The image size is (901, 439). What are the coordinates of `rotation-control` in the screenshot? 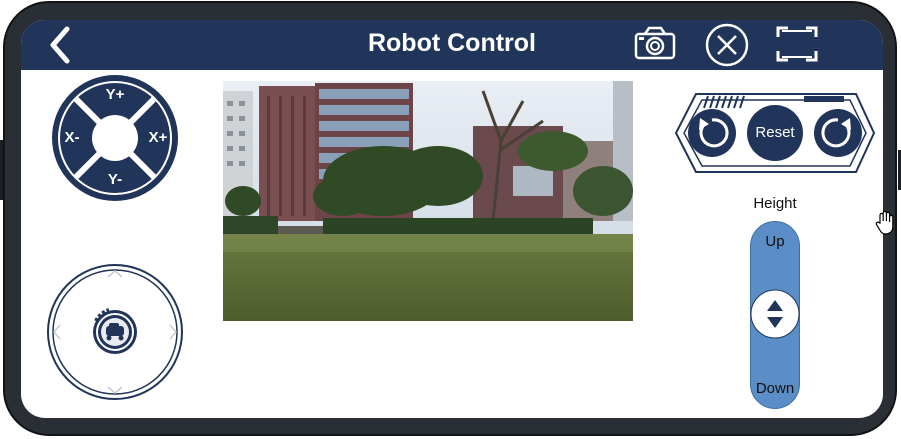 It's located at (775, 133).